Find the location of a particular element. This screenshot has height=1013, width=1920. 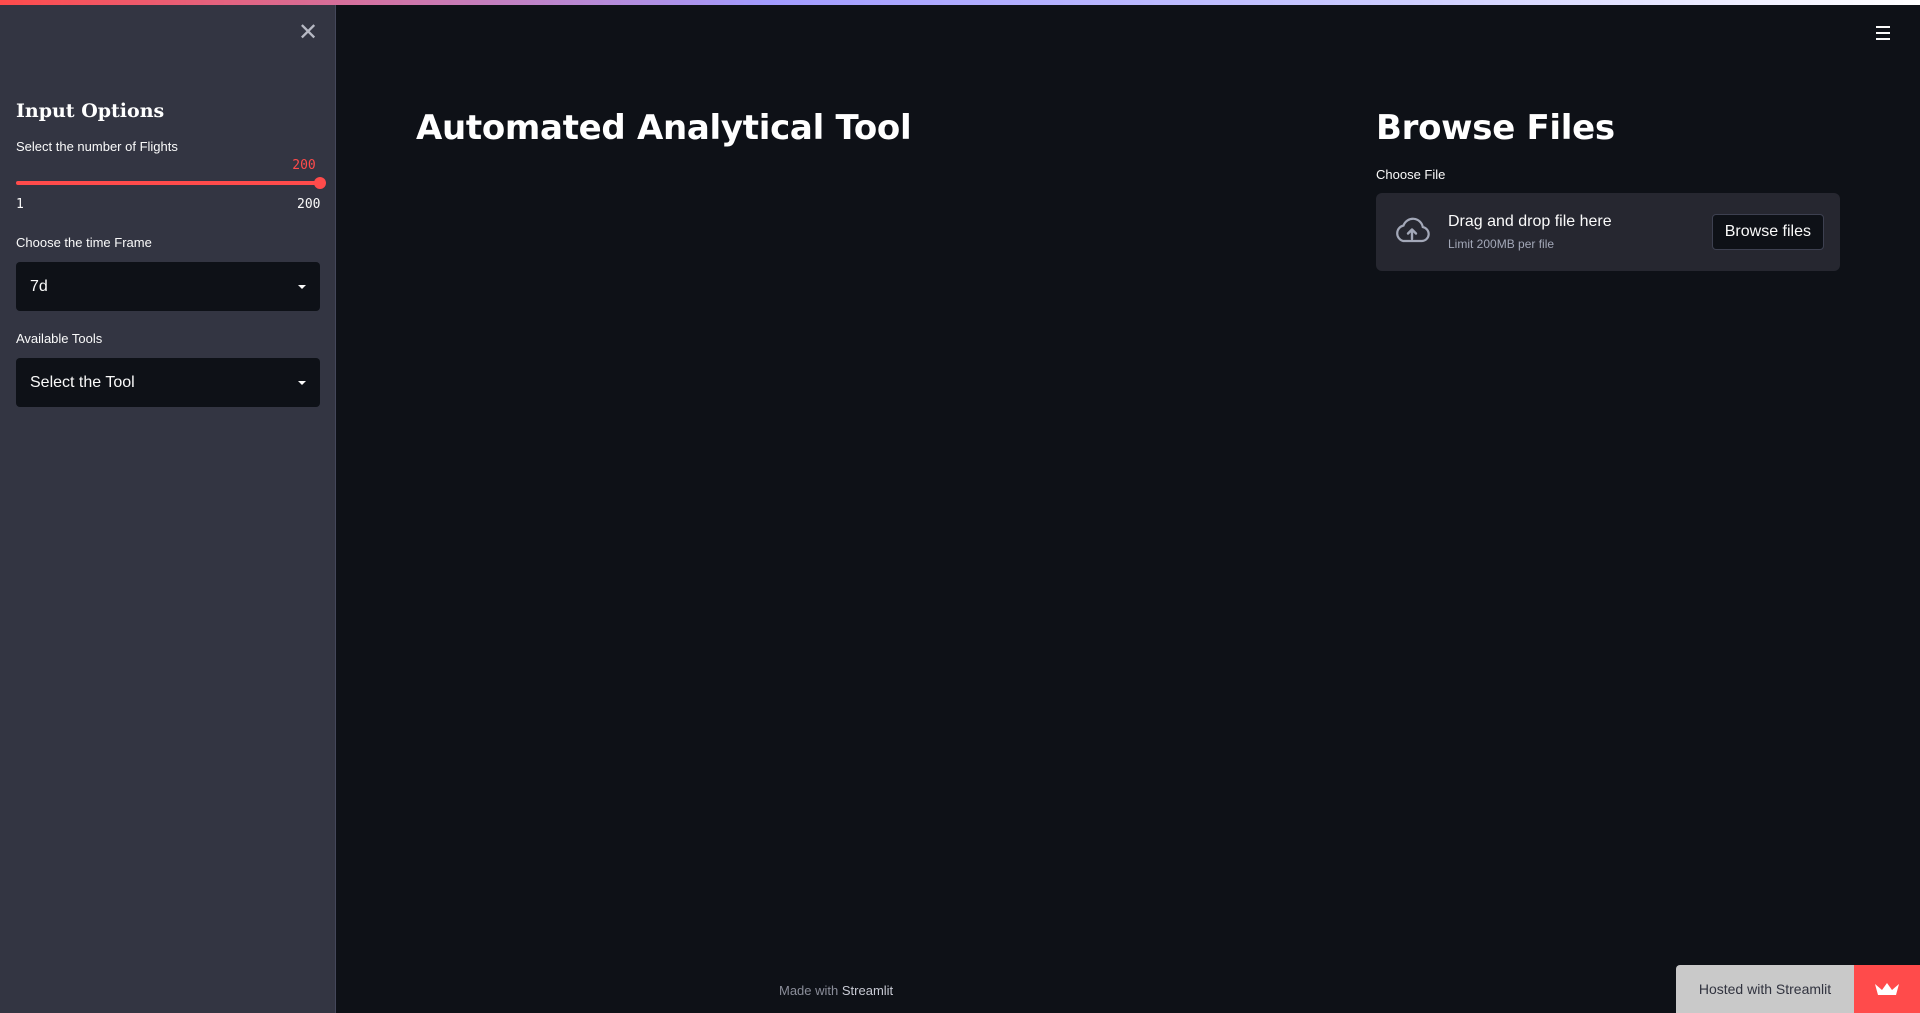

top-decoration-bar is located at coordinates (960, 2).